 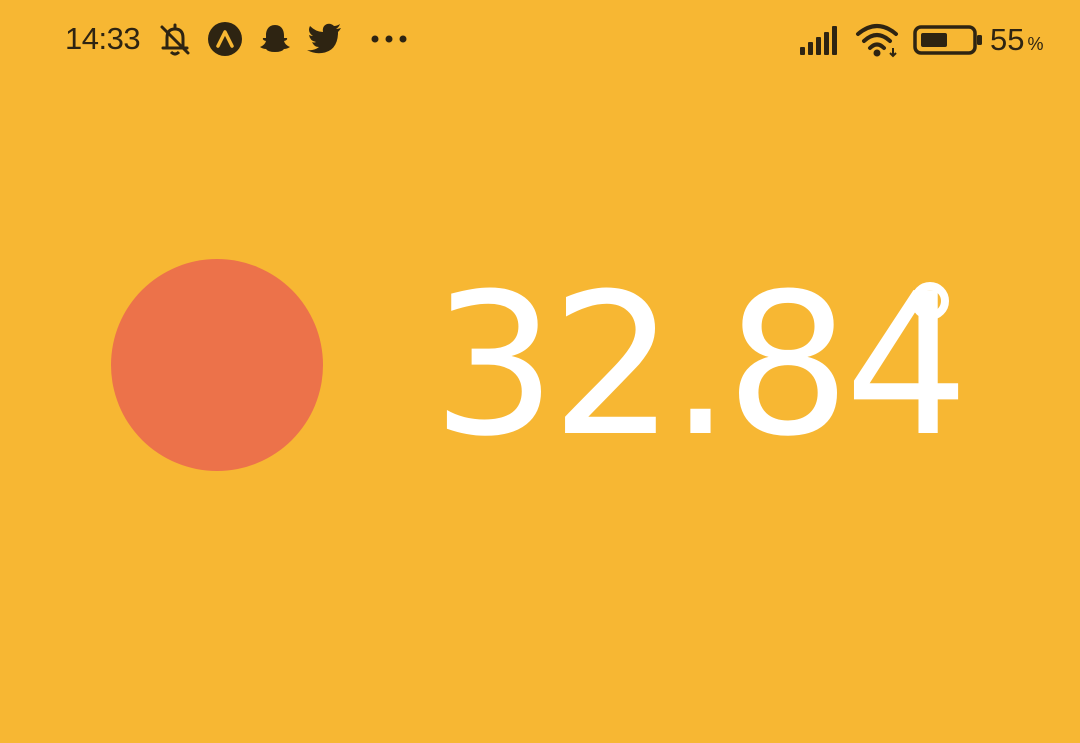 What do you see at coordinates (275, 39) in the screenshot?
I see `snapchat-ghost-icon` at bounding box center [275, 39].